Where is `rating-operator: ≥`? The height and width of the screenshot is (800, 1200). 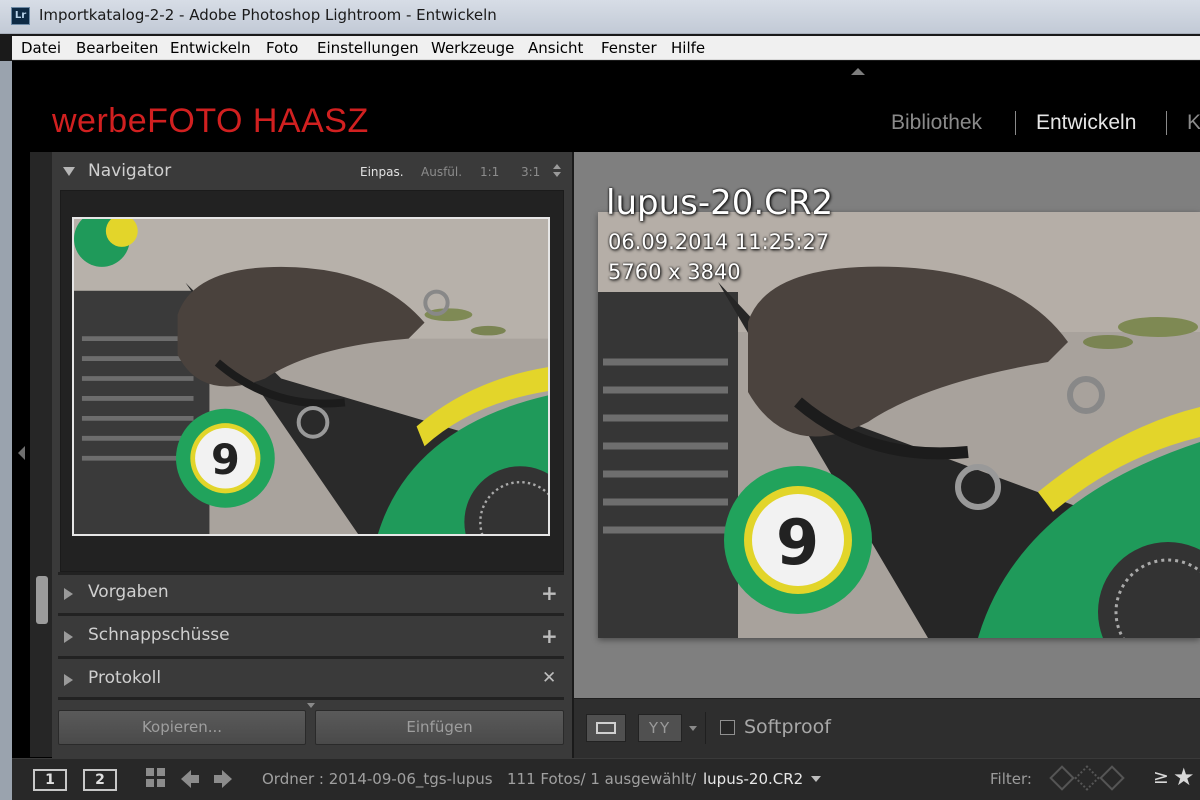
rating-operator: ≥ is located at coordinates (1161, 777).